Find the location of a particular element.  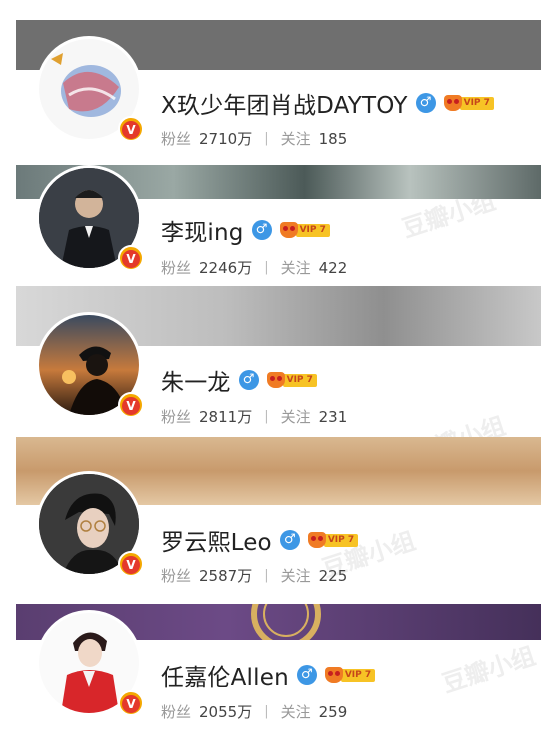

follow-count: 225 is located at coordinates (333, 576).